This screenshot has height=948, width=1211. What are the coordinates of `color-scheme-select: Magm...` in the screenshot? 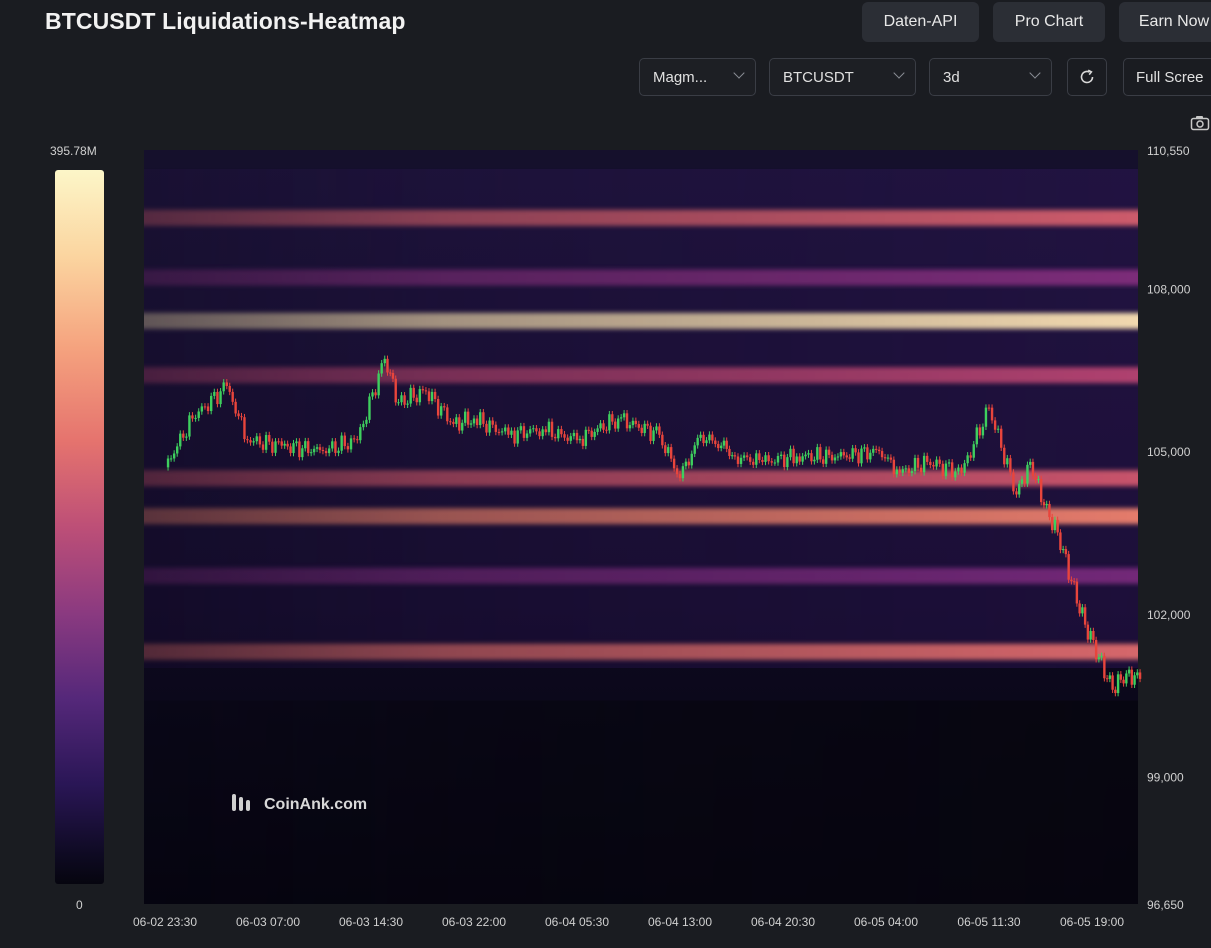 It's located at (697, 77).